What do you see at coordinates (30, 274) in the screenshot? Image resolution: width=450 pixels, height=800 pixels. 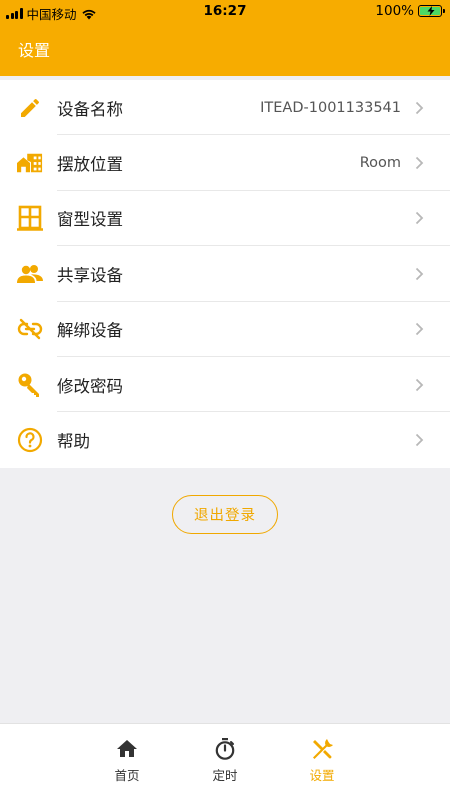 I see `people-icon` at bounding box center [30, 274].